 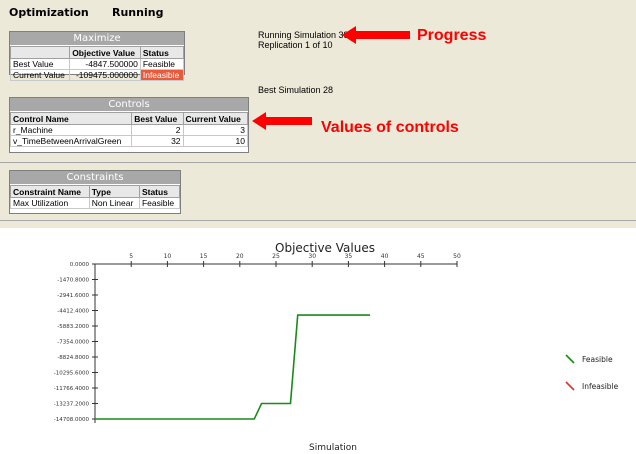 I want to click on maximize-title: Maximize, so click(x=97, y=39).